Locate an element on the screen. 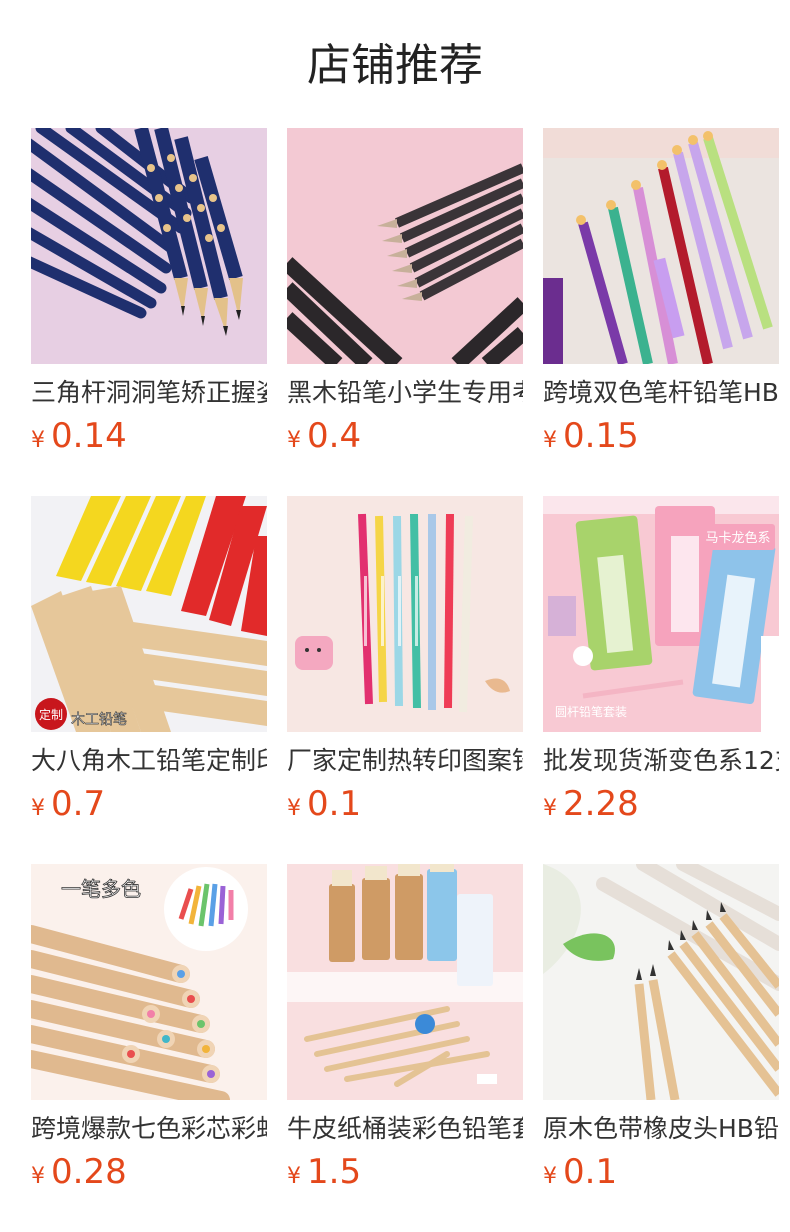 The image size is (790, 1232). product-name: 原木色带橡皮头HB铅笔 is located at coordinates (661, 1129).